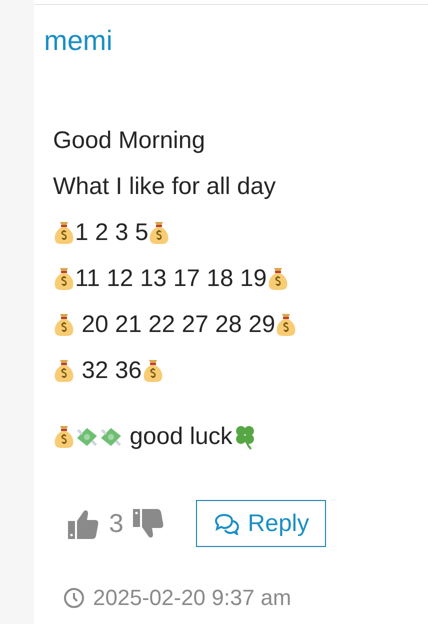  What do you see at coordinates (178, 325) in the screenshot?
I see `comment-text: 20 21 22 27 28 29` at bounding box center [178, 325].